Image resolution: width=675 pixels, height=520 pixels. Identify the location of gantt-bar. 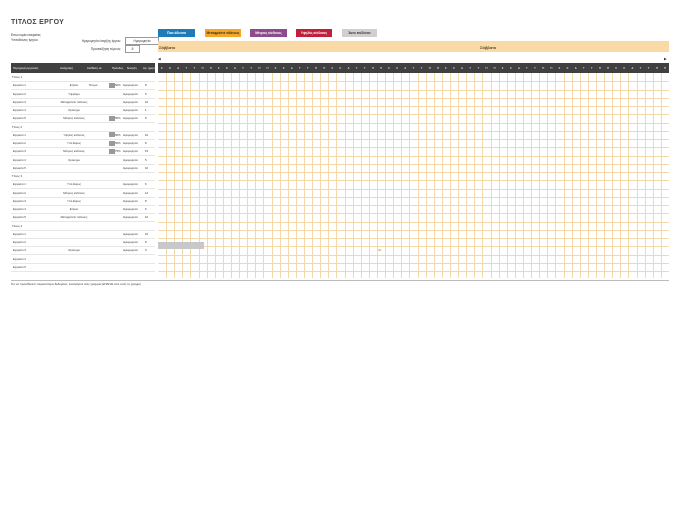
(181, 246).